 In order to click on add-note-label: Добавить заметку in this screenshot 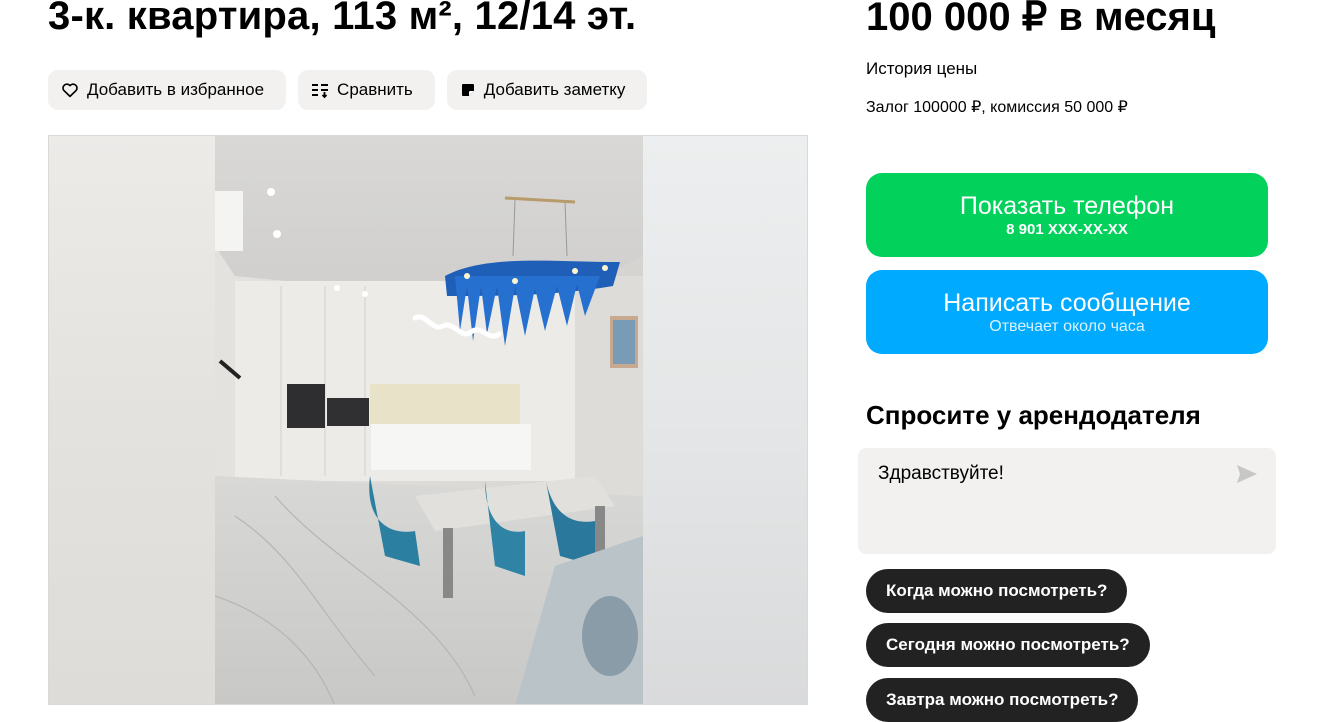, I will do `click(554, 89)`.